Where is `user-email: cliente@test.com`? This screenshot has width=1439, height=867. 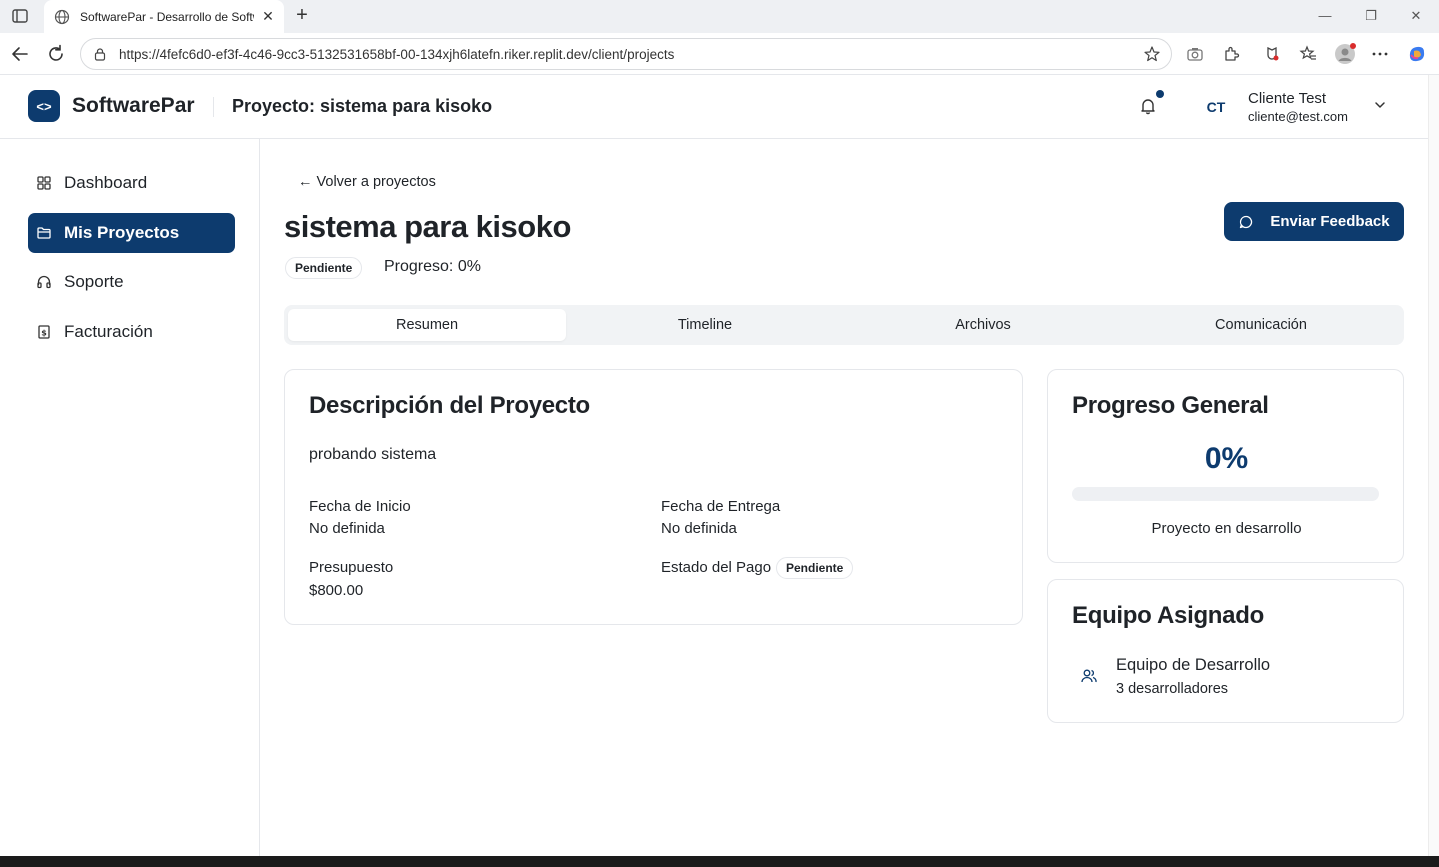
user-email: cliente@test.com is located at coordinates (1298, 116).